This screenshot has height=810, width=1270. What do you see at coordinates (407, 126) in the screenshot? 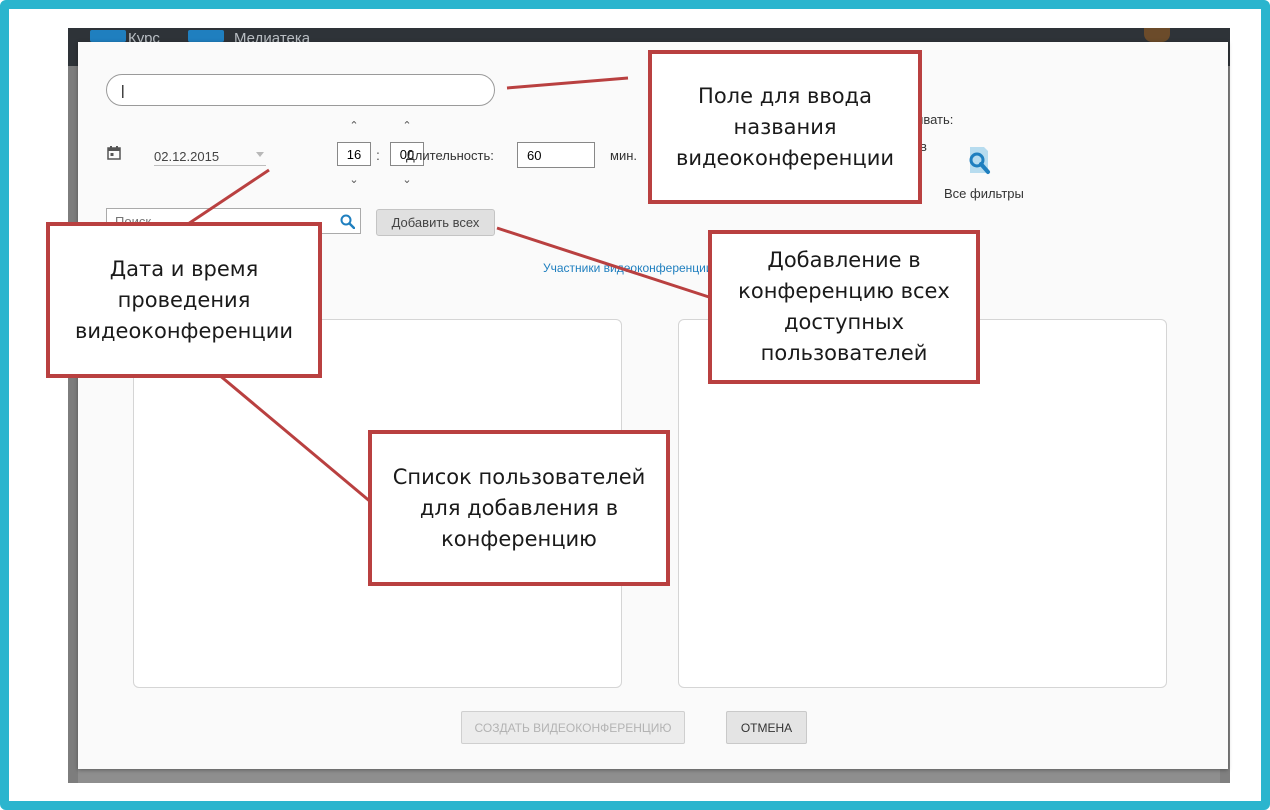
I see `minutes-up-arrow-icon: ⌃` at bounding box center [407, 126].